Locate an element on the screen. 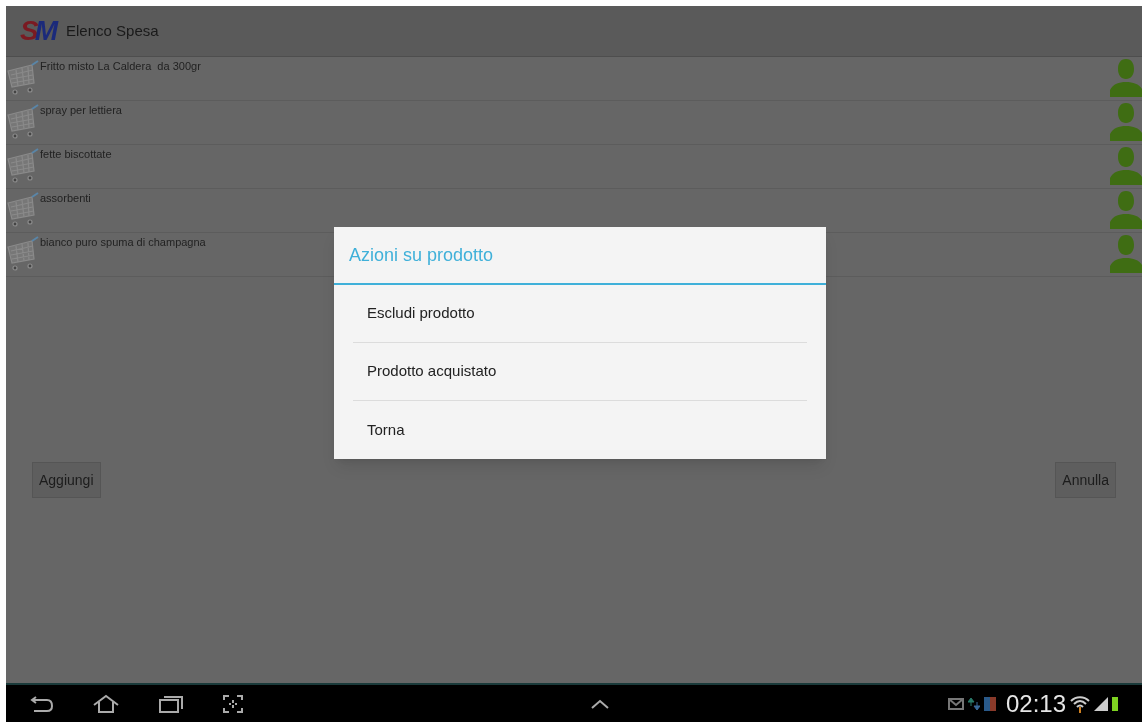 This screenshot has width=1142, height=722. dialog-option: Prodotto acquistato is located at coordinates (580, 372).